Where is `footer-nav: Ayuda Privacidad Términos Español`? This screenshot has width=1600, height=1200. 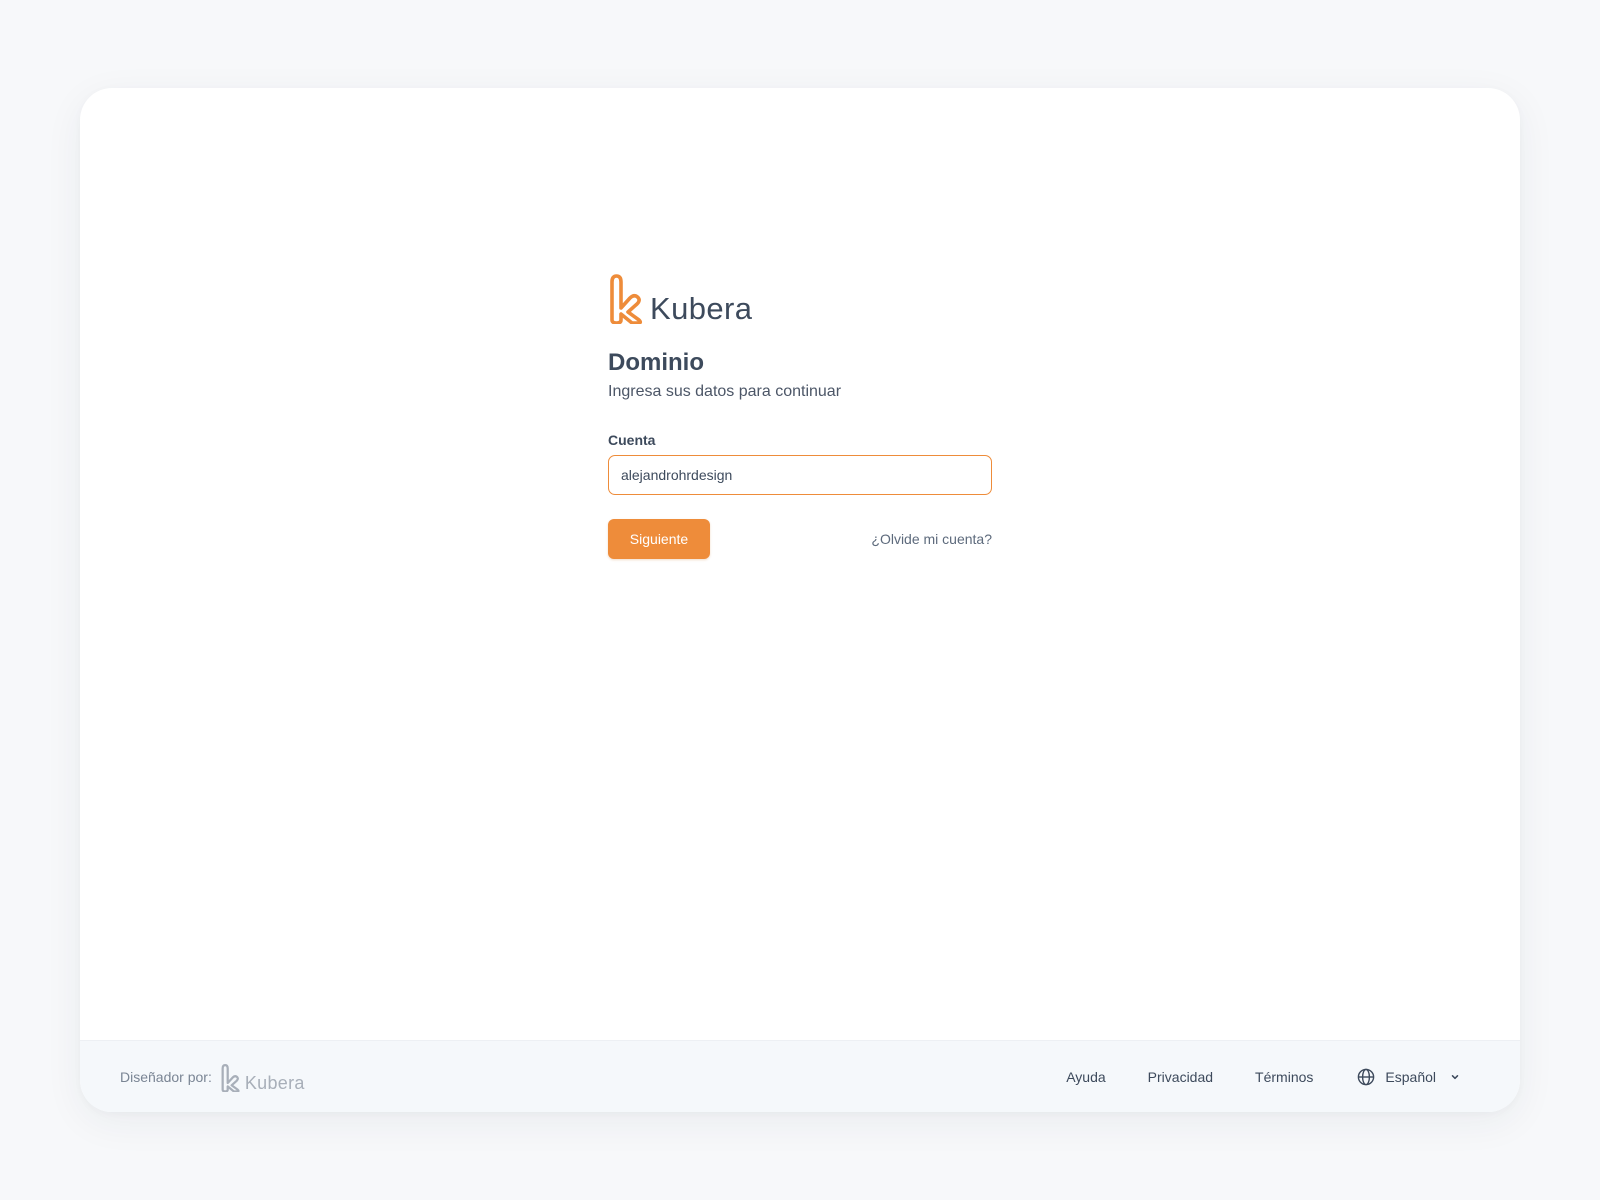
footer-nav: Ayuda Privacidad Términos Español is located at coordinates (1273, 1077).